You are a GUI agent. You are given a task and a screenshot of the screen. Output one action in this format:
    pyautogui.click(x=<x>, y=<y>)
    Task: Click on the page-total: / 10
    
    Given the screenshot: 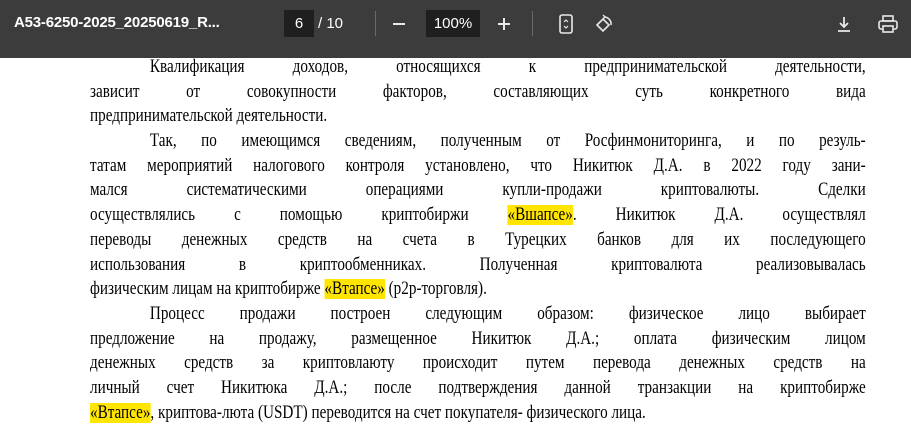 What is the action you would take?
    pyautogui.click(x=331, y=23)
    